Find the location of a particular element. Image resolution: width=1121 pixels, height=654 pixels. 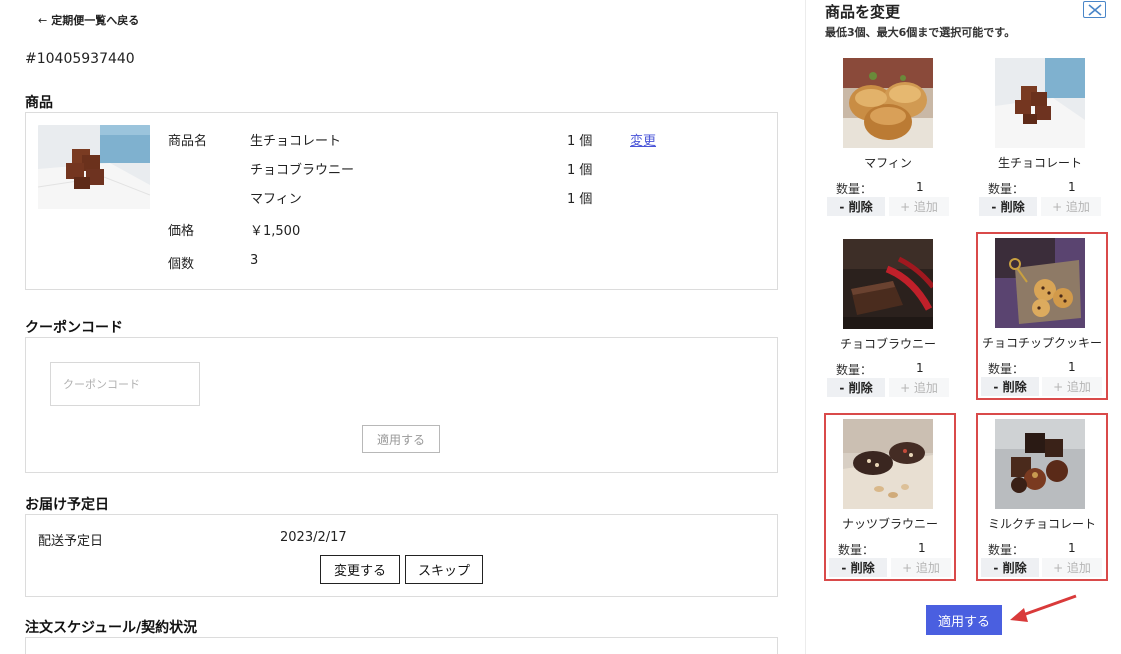

panel-title: 商品を変更 is located at coordinates (863, 12).